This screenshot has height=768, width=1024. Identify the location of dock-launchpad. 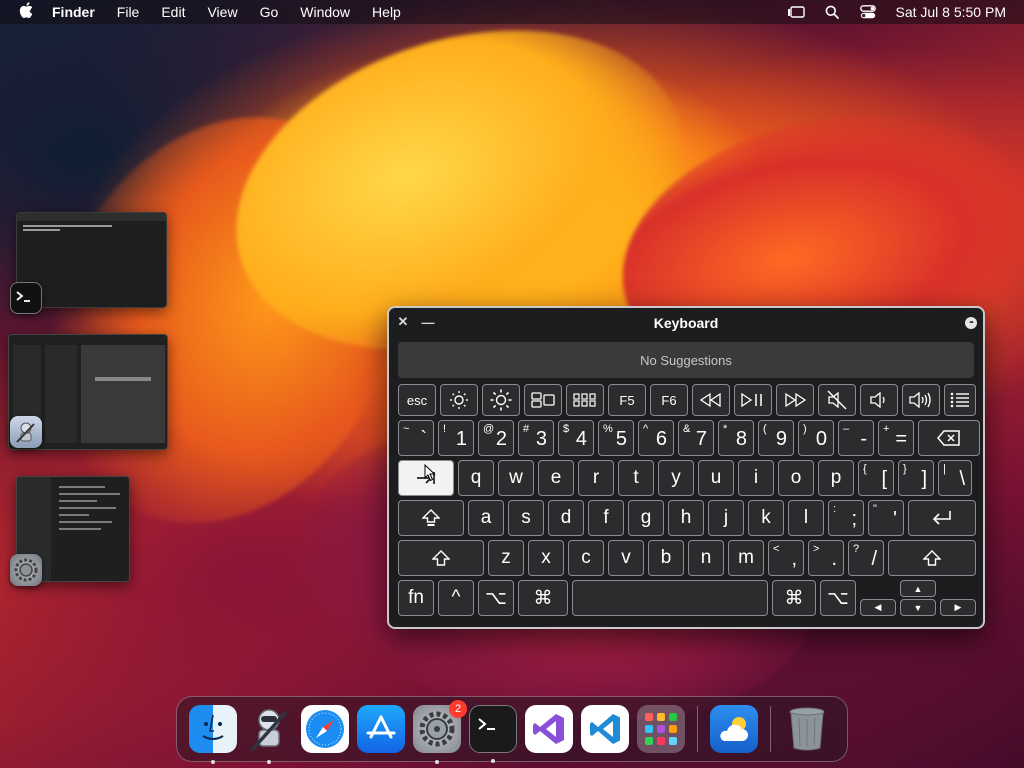
(661, 729).